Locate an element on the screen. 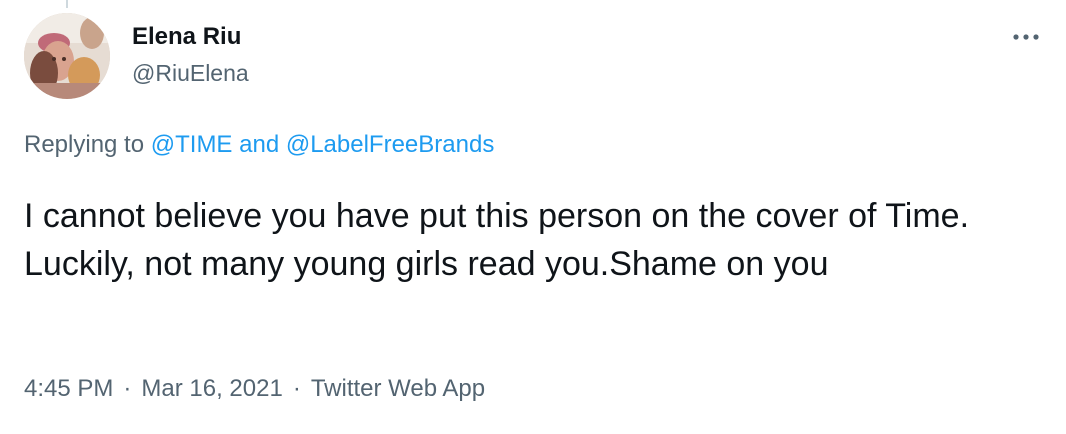  replying-to-label: Replying to is located at coordinates (84, 144).